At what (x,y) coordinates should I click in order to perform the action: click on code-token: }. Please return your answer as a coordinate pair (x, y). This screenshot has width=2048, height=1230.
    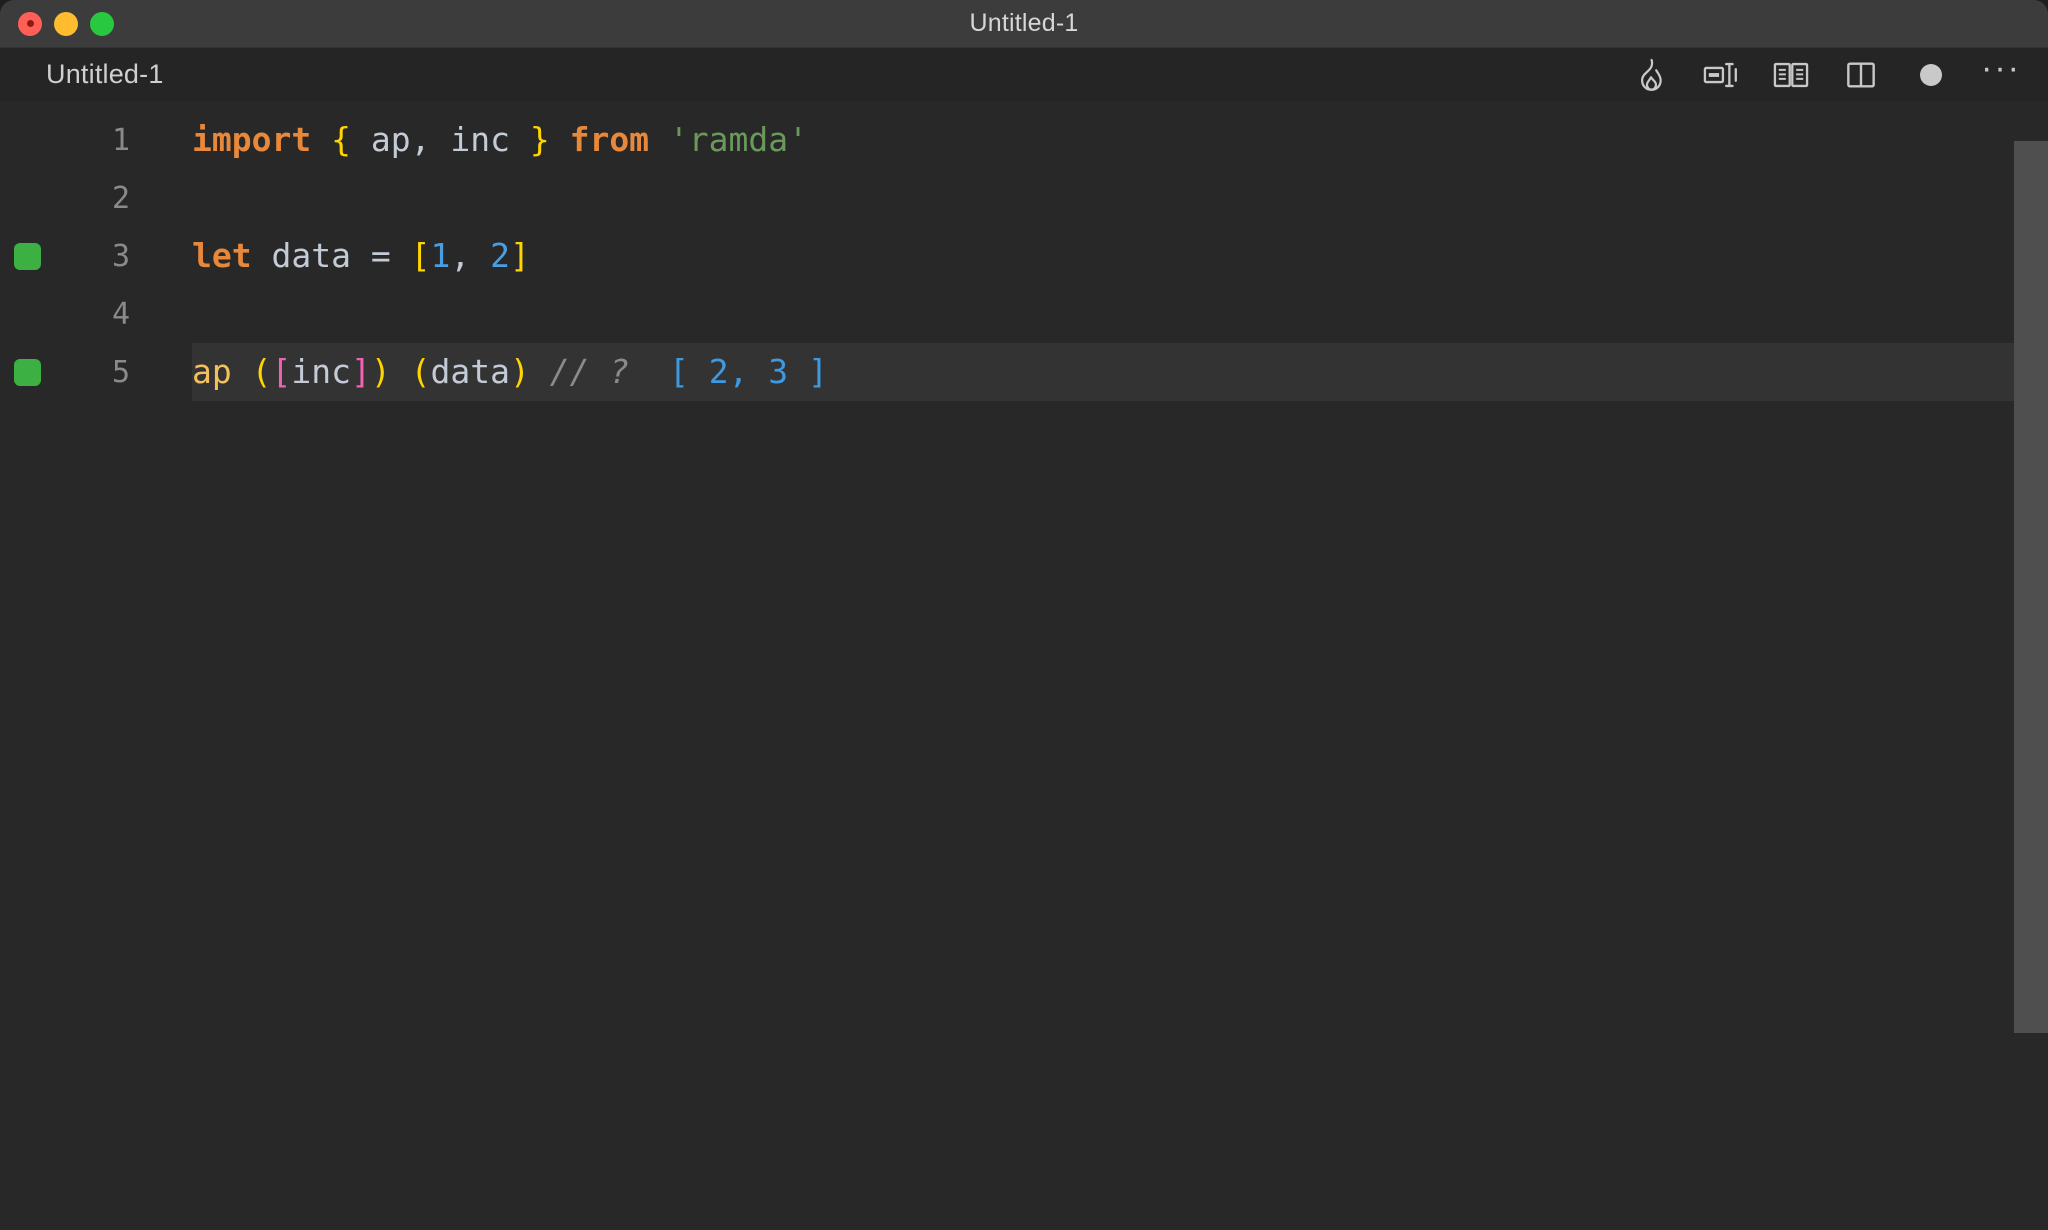
    Looking at the image, I should click on (539, 139).